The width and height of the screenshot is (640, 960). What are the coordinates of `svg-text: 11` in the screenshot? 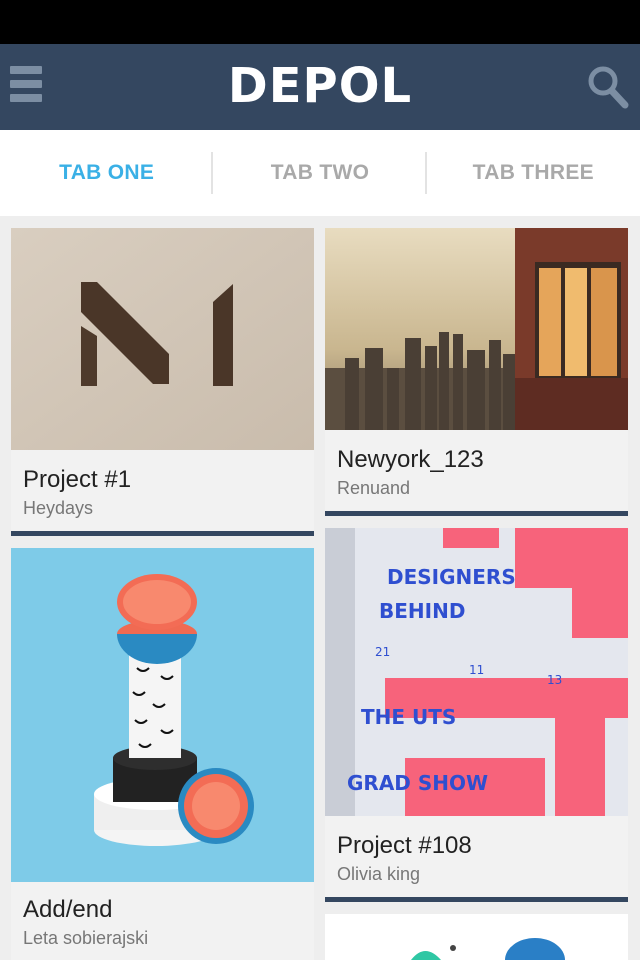 It's located at (476, 670).